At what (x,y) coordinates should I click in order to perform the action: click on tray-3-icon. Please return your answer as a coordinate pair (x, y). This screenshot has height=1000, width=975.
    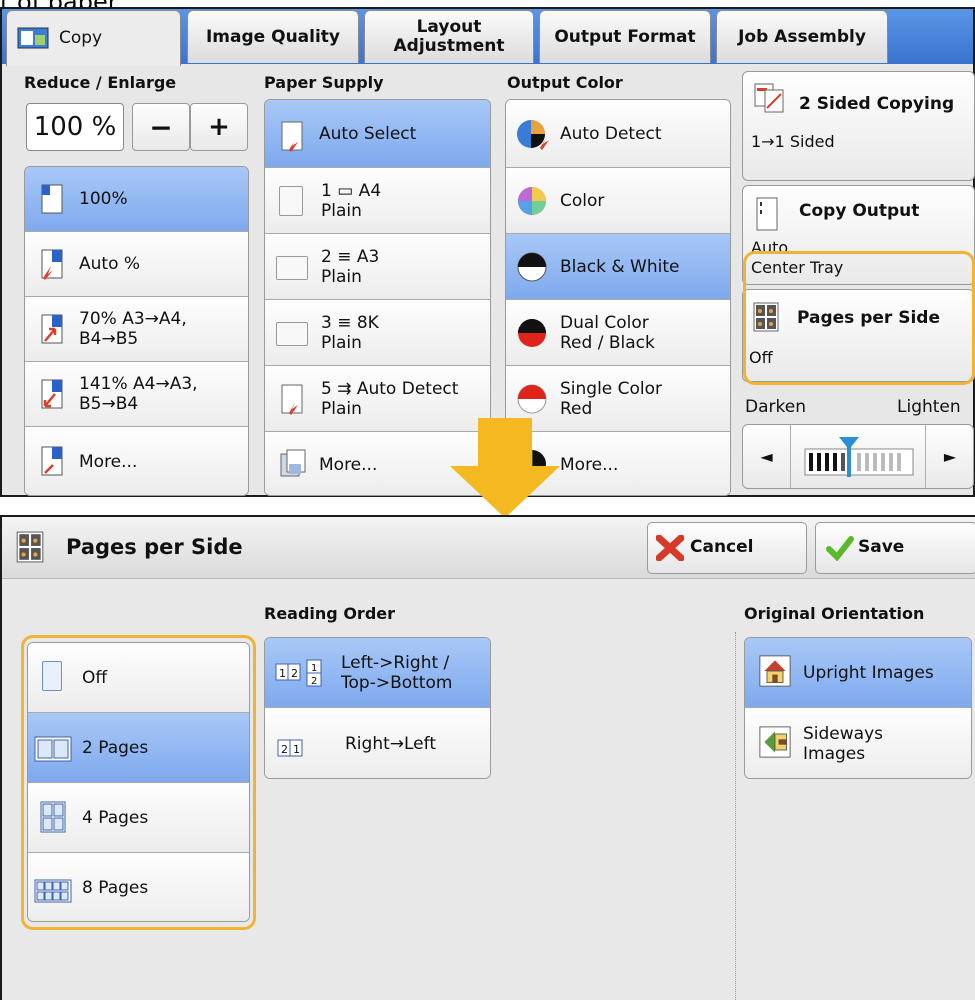
    Looking at the image, I should click on (292, 334).